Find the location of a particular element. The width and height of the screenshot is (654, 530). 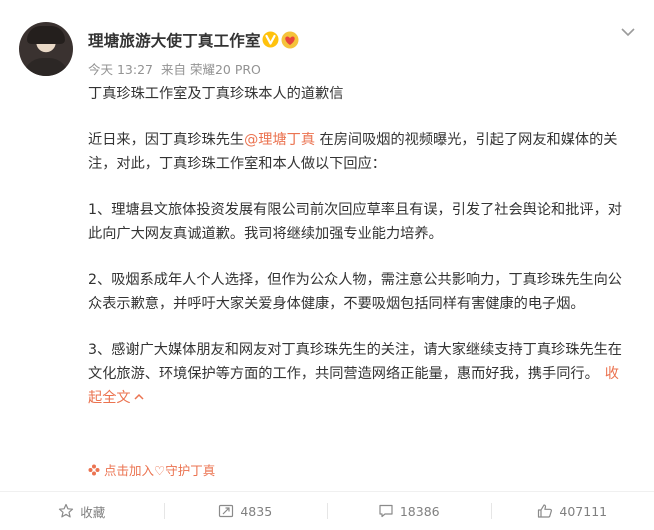

comment-icon is located at coordinates (386, 511).